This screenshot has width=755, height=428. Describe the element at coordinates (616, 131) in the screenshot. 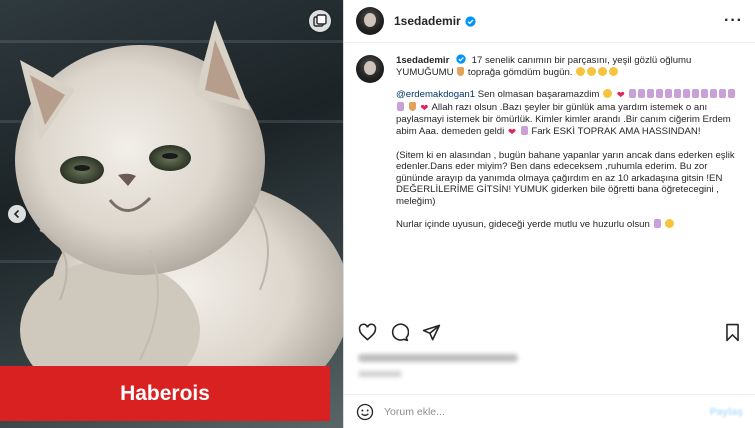

I see `caption-line: Fark ESKİ TOPRAK AMA HASSINDAN!` at that location.